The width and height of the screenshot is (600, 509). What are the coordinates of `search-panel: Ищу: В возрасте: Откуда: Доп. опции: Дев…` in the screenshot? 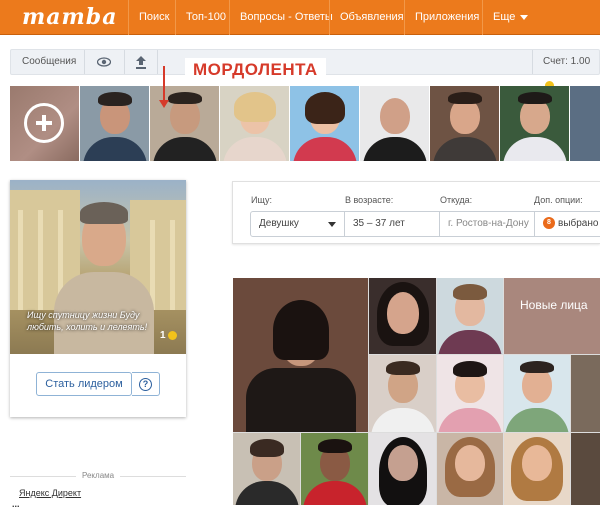 It's located at (416, 212).